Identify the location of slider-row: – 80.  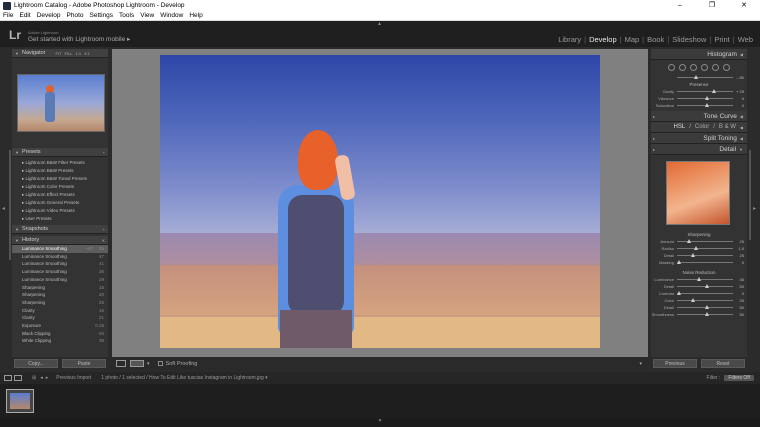
(699, 77).